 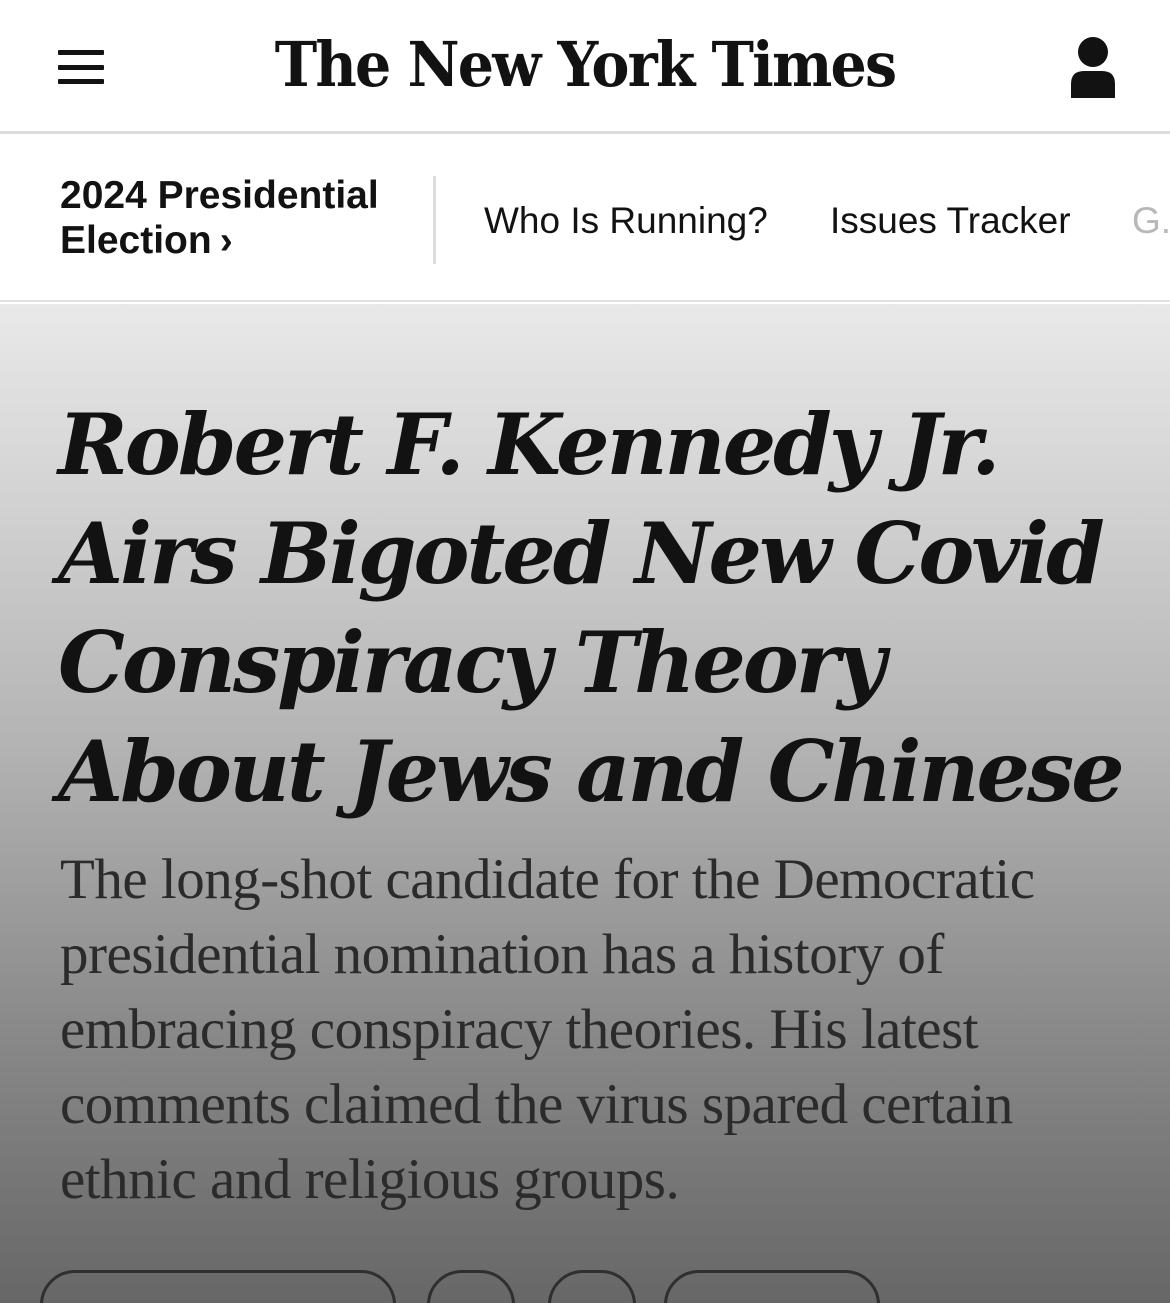 I want to click on person-icon-graphic, so click(x=1093, y=67).